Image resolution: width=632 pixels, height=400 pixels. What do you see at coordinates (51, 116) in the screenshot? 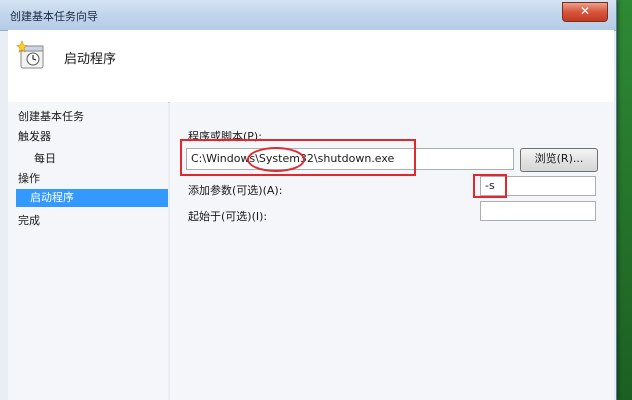
I see `nav-step-create-task: 创建基本任务` at bounding box center [51, 116].